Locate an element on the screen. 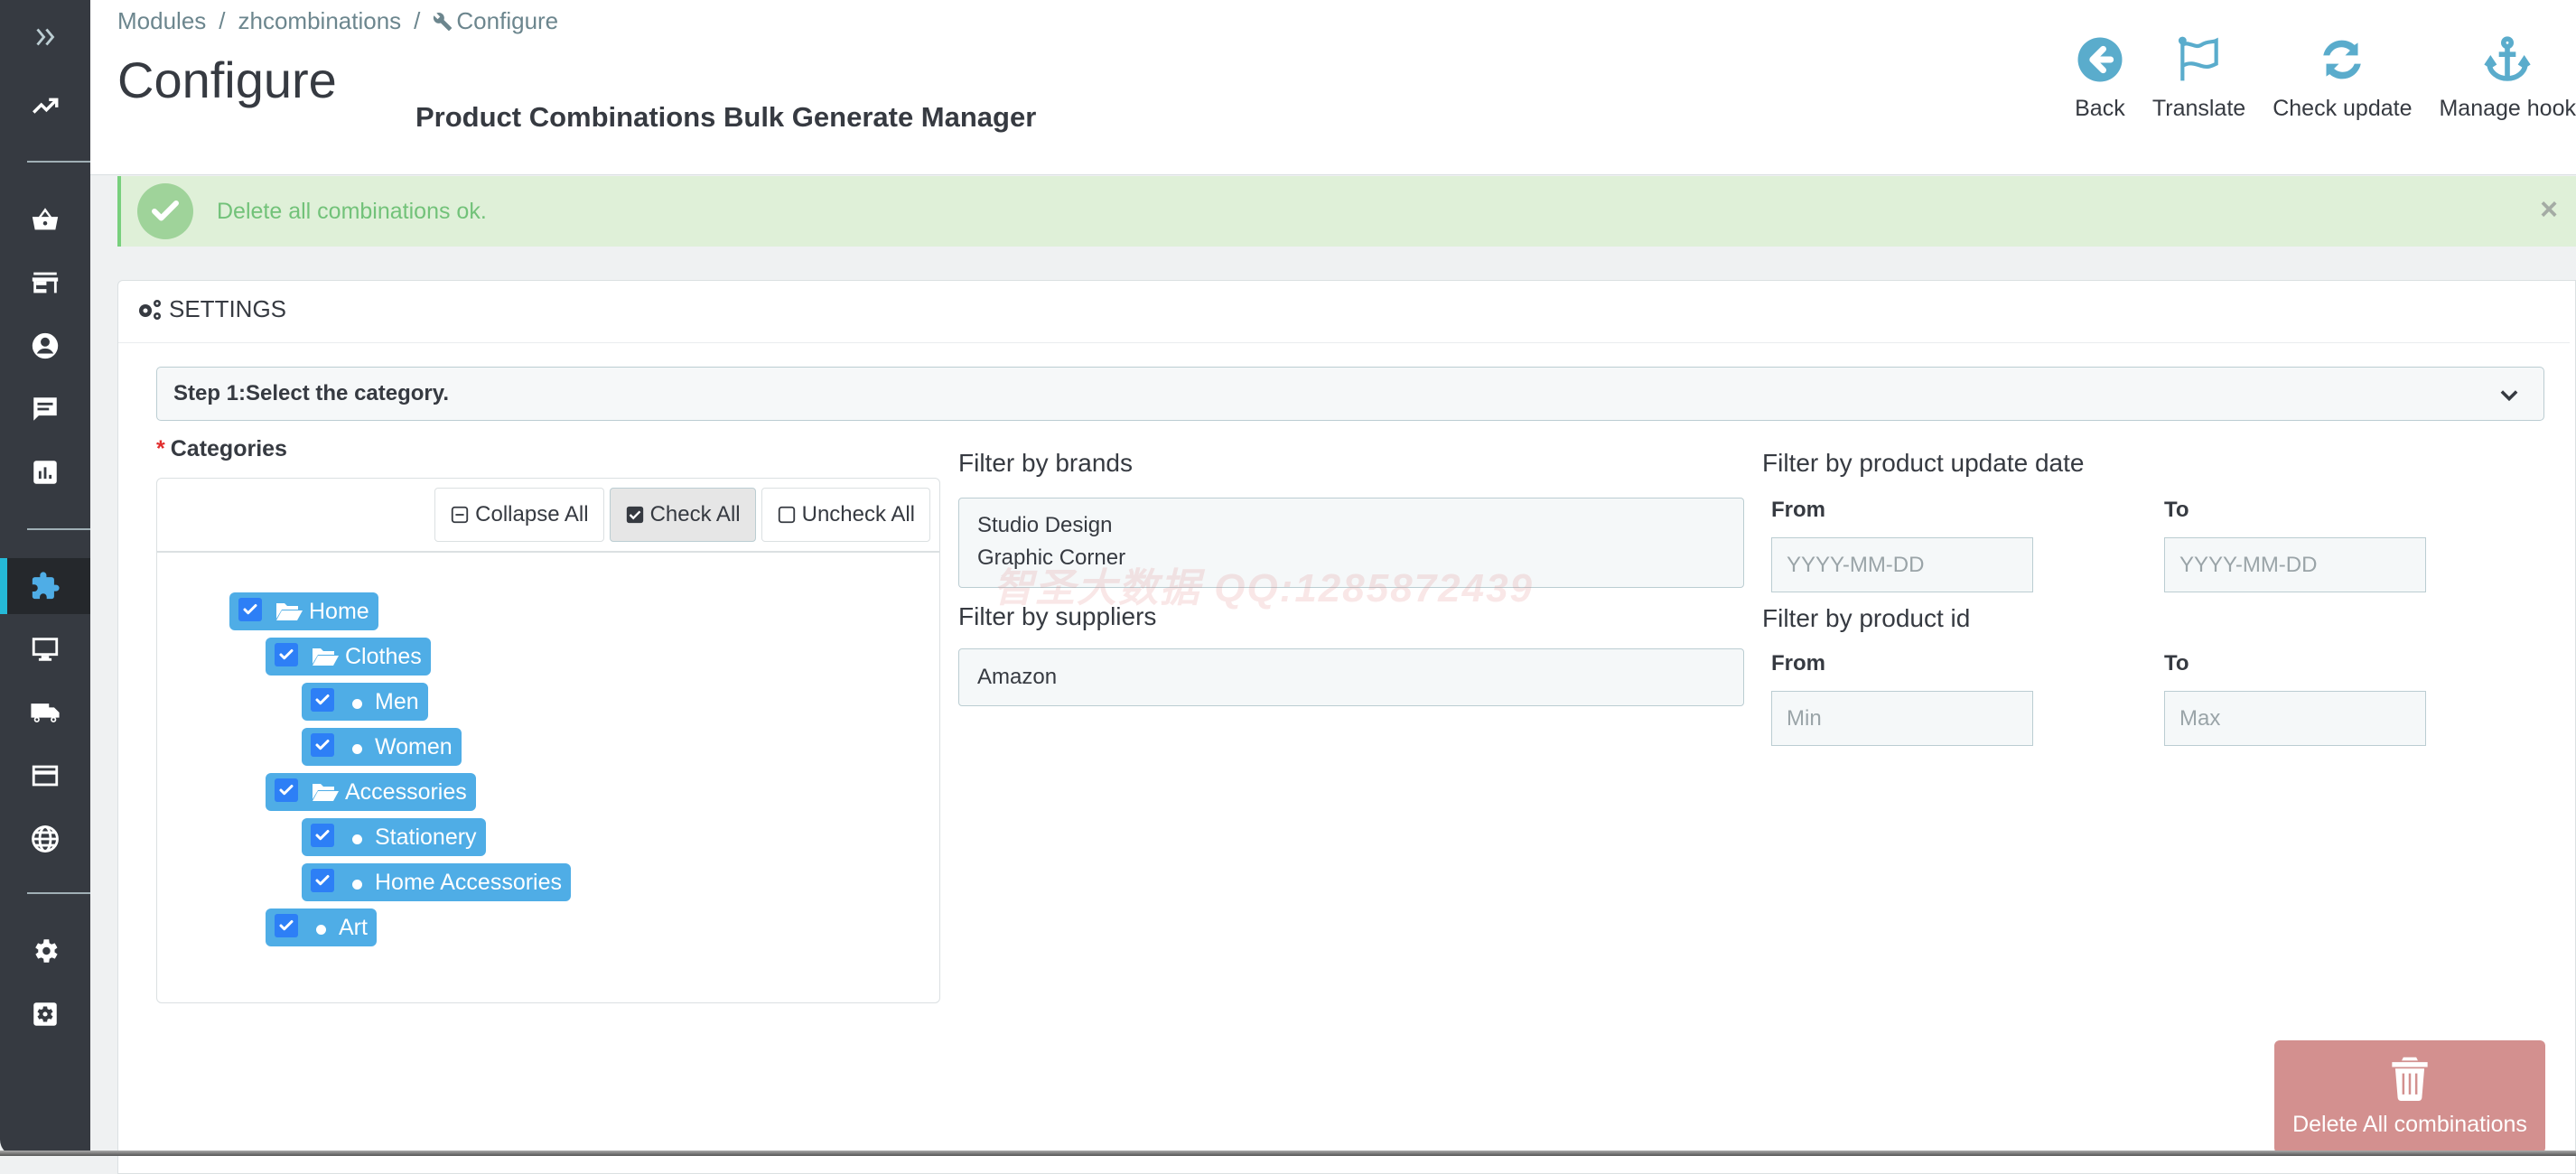 The height and width of the screenshot is (1174, 2576). translate-button: Translate is located at coordinates (2198, 78).